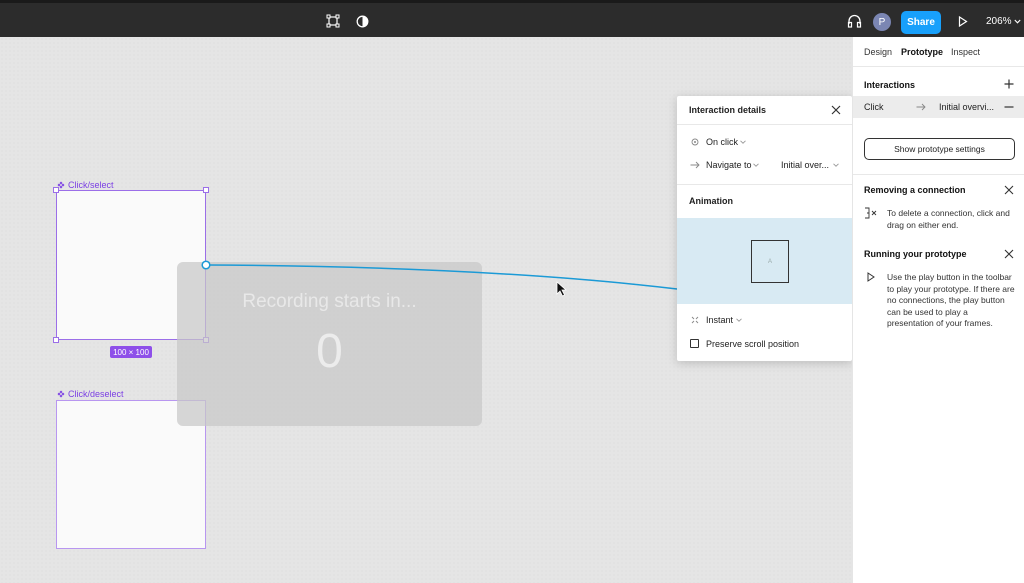 The height and width of the screenshot is (583, 1024). What do you see at coordinates (711, 201) in the screenshot?
I see `animation-title: Animation` at bounding box center [711, 201].